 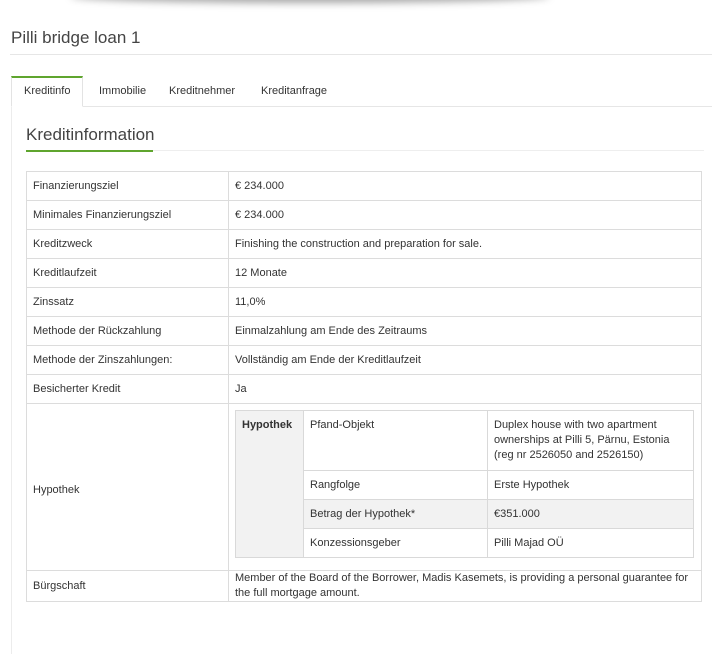 I want to click on table-row: Finanzierungsziel € 234.000, so click(x=364, y=186).